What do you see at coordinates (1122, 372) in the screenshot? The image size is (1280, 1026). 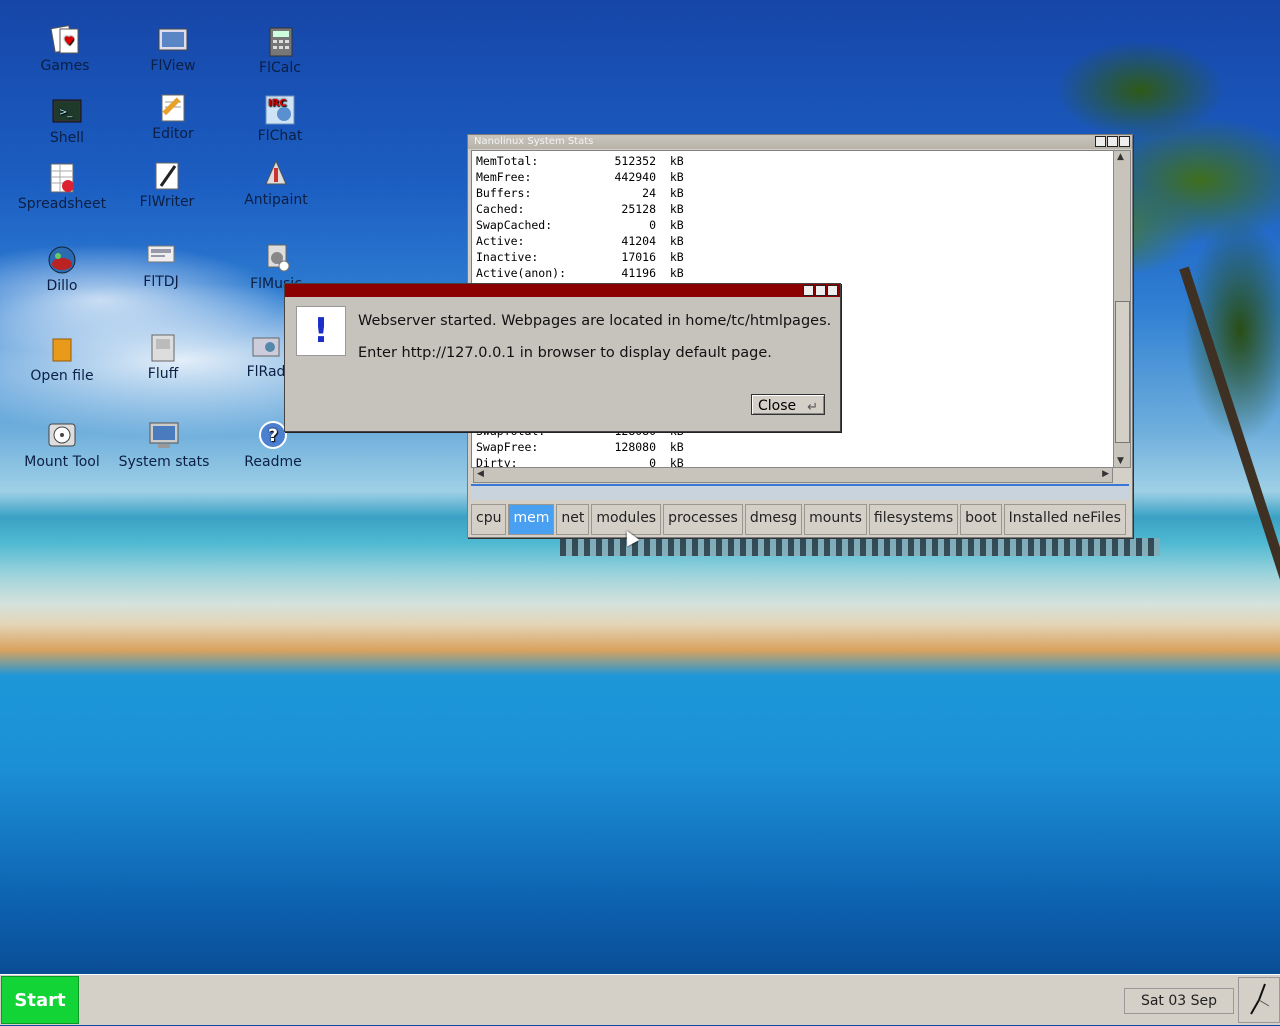 I see `scrollbar-thumb` at bounding box center [1122, 372].